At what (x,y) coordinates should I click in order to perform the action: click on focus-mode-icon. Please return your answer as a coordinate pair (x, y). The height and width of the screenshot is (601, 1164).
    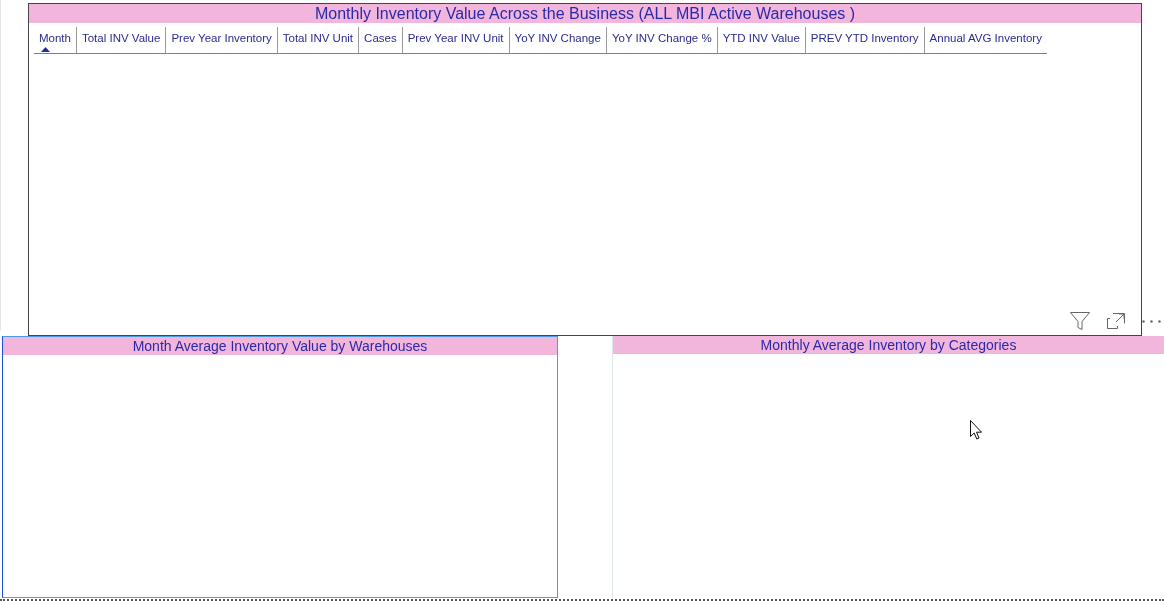
    Looking at the image, I should click on (1116, 321).